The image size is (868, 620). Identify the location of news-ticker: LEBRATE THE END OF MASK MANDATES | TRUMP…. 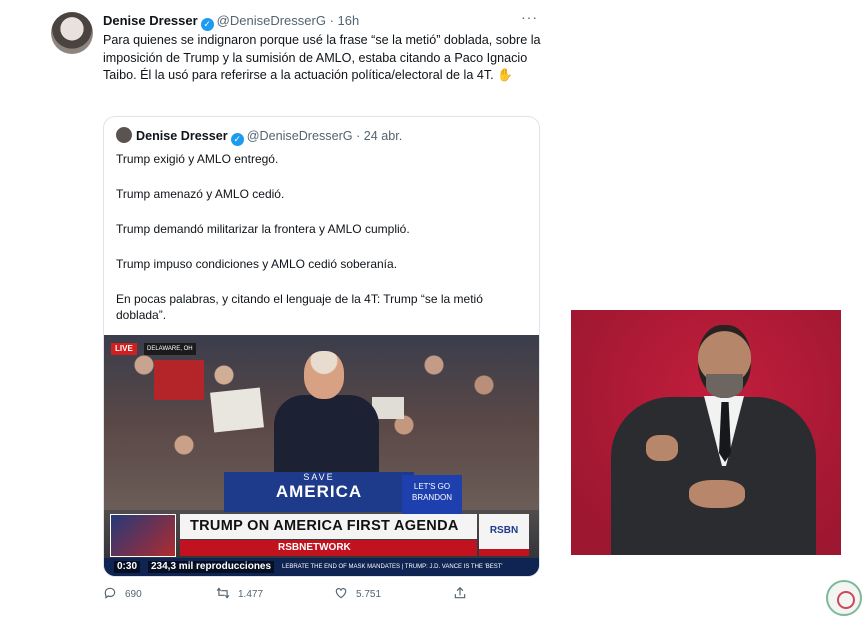
(321, 567).